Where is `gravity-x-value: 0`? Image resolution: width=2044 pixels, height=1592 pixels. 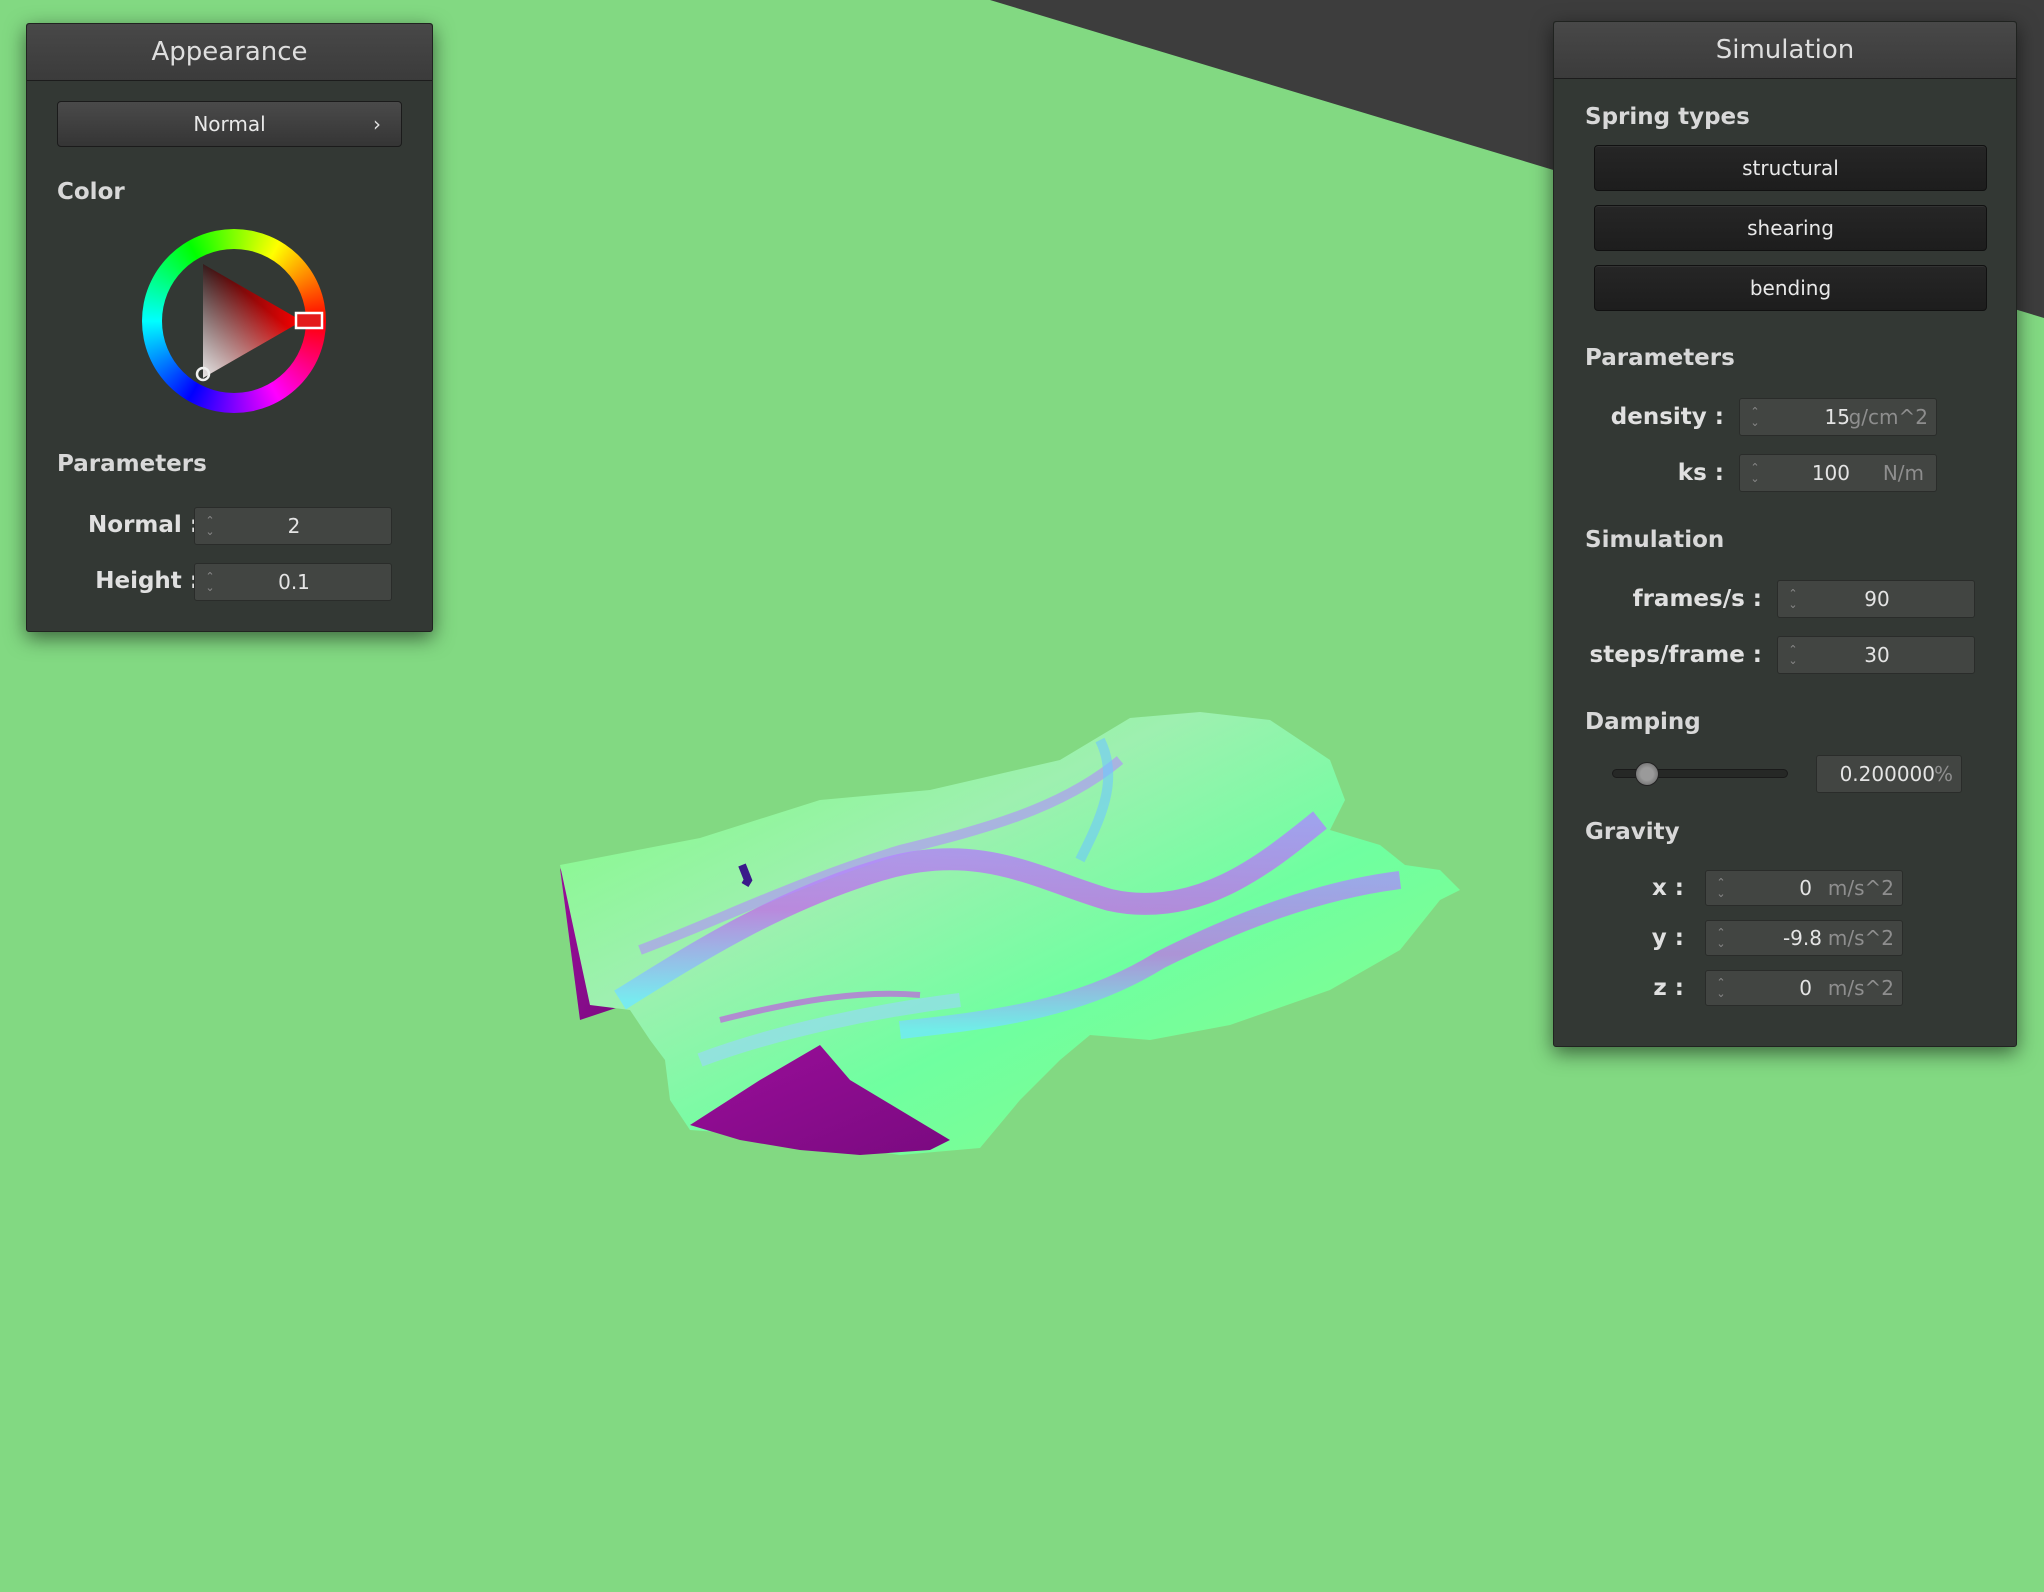 gravity-x-value: 0 is located at coordinates (1805, 888).